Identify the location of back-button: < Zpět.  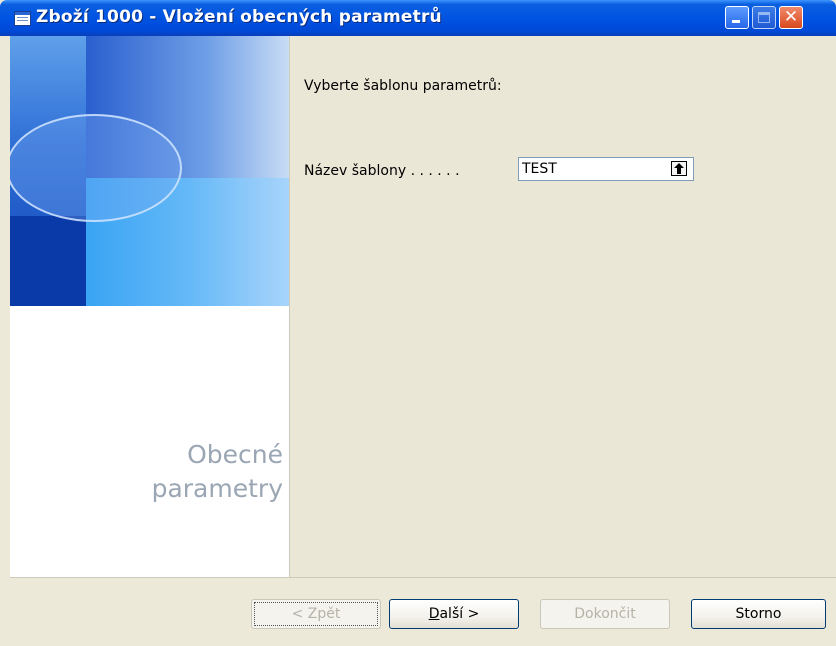
(316, 614).